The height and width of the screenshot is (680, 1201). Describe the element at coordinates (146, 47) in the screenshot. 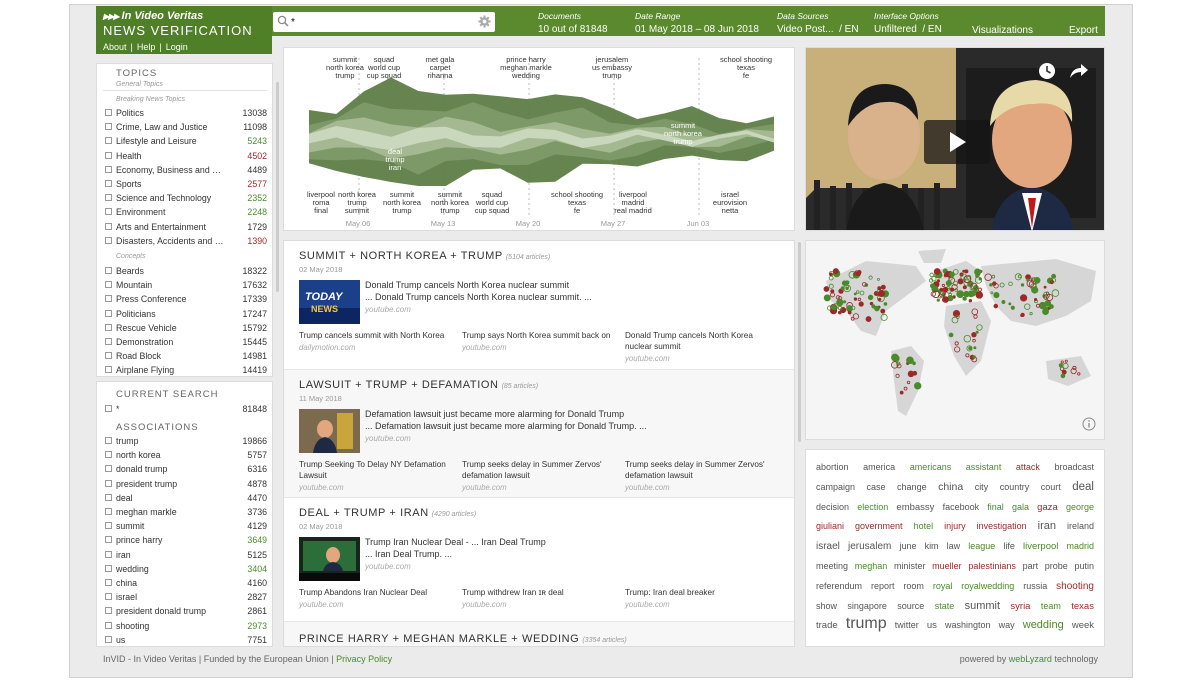

I see `help-link: Help` at that location.